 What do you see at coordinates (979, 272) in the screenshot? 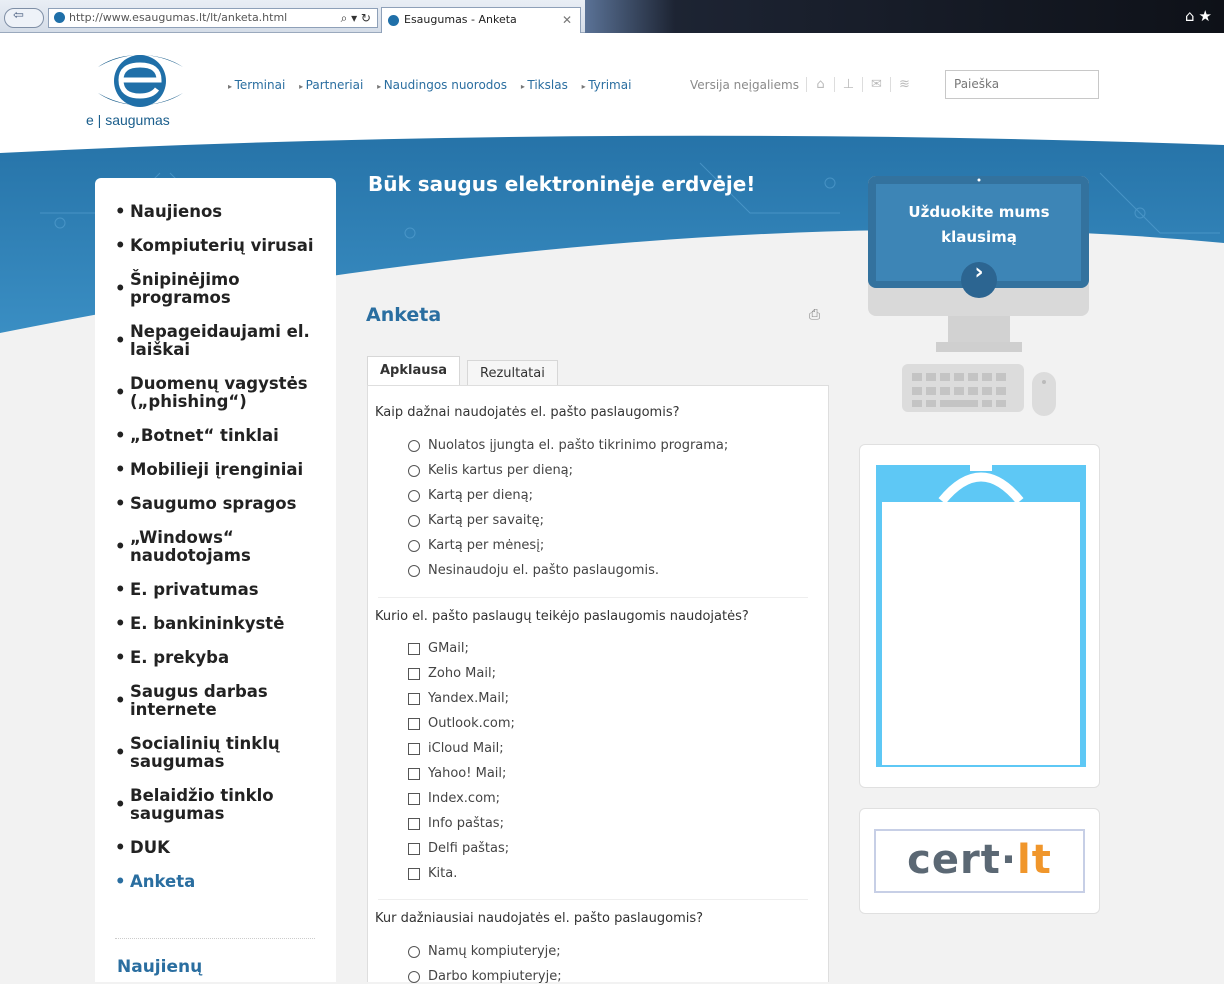
I see `chevron-right-icon: ›` at bounding box center [979, 272].